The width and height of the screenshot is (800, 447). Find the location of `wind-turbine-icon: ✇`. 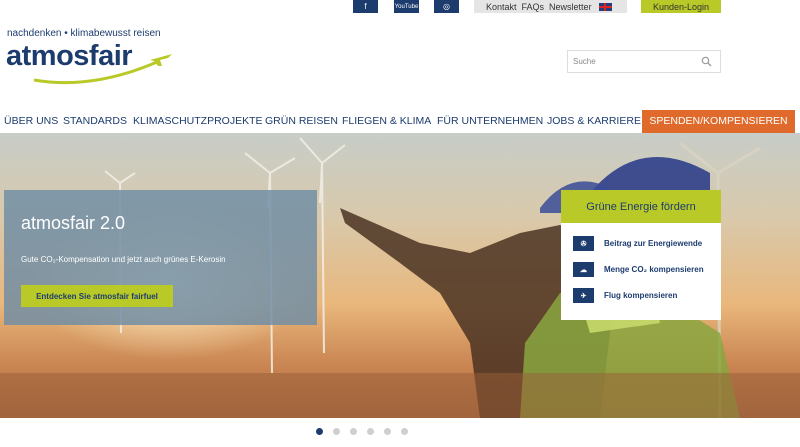

wind-turbine-icon: ✇ is located at coordinates (583, 243).